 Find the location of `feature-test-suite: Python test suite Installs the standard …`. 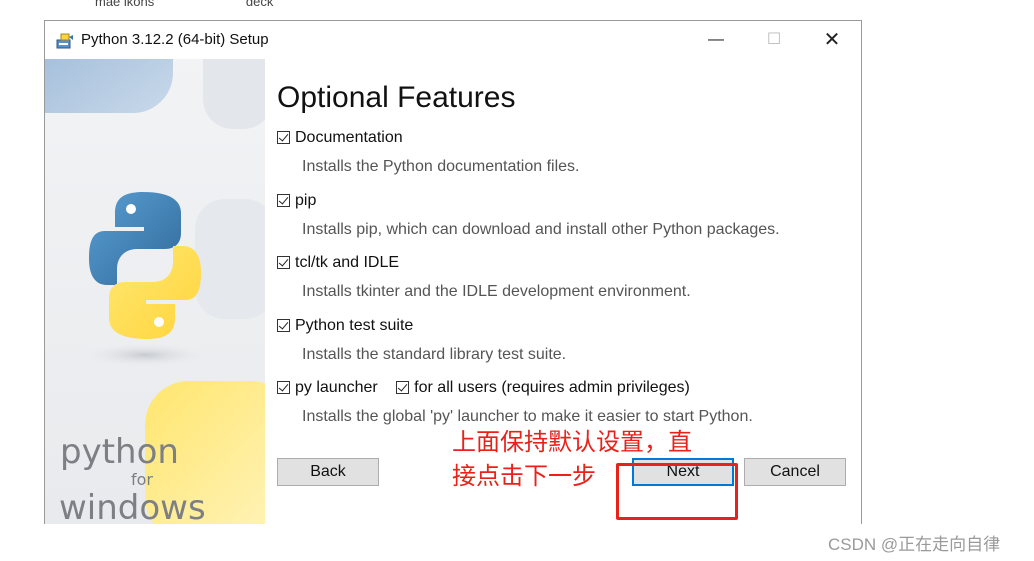

feature-test-suite: Python test suite Installs the standard … is located at coordinates (421, 340).